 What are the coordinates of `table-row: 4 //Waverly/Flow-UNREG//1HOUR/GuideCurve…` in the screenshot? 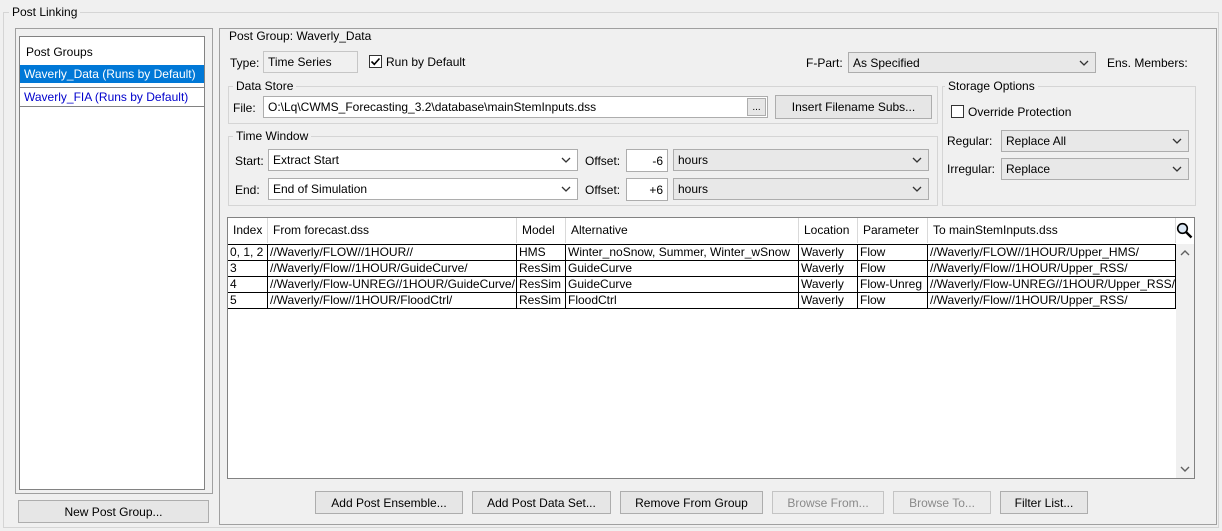 It's located at (702, 284).